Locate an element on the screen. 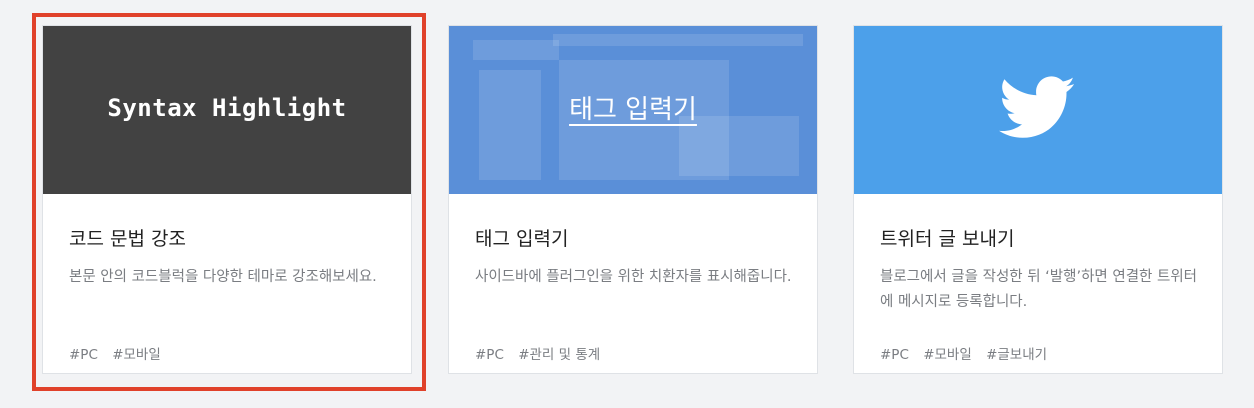 The height and width of the screenshot is (408, 1254). card-thumbnail: 태그 입력기 is located at coordinates (633, 110).